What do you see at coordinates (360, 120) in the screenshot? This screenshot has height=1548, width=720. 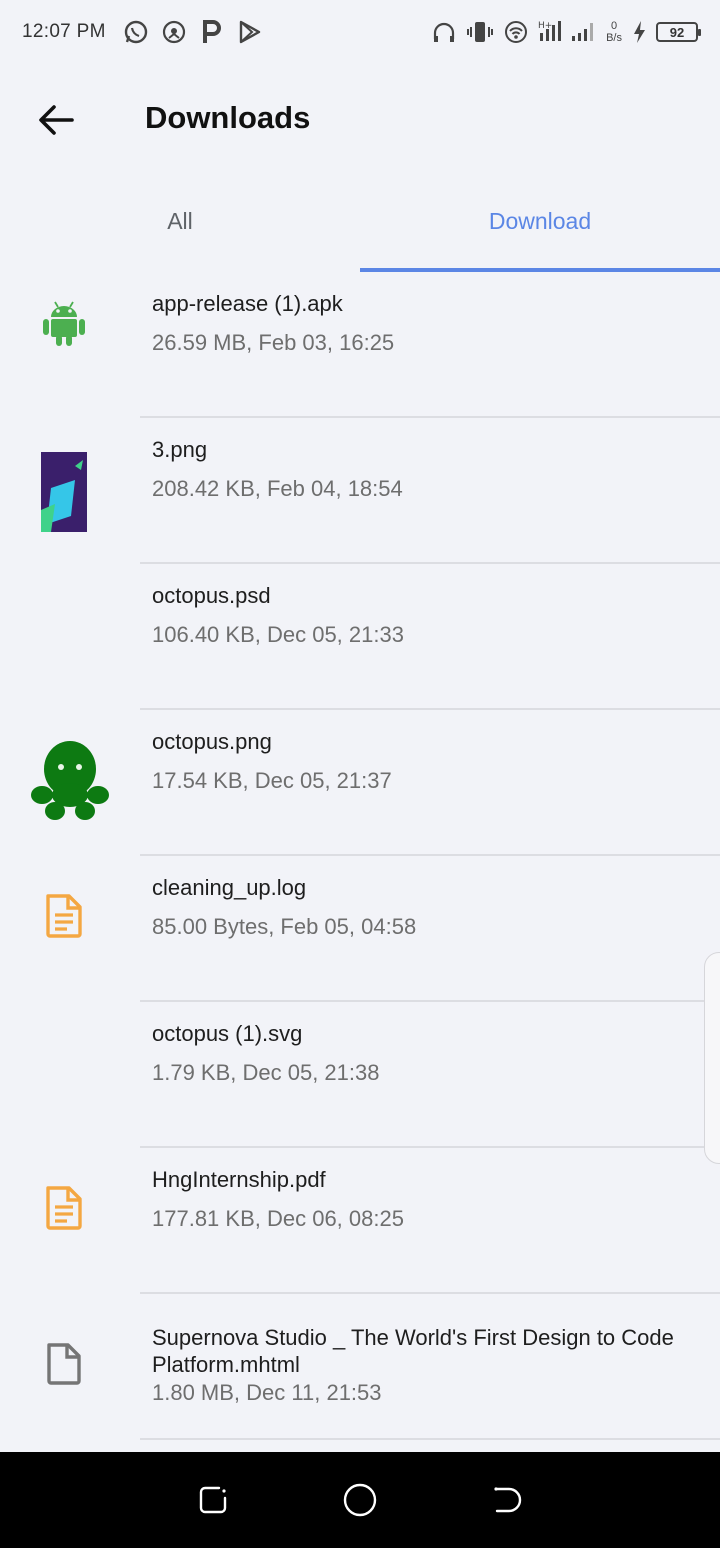 I see `app-bar: Downloads` at bounding box center [360, 120].